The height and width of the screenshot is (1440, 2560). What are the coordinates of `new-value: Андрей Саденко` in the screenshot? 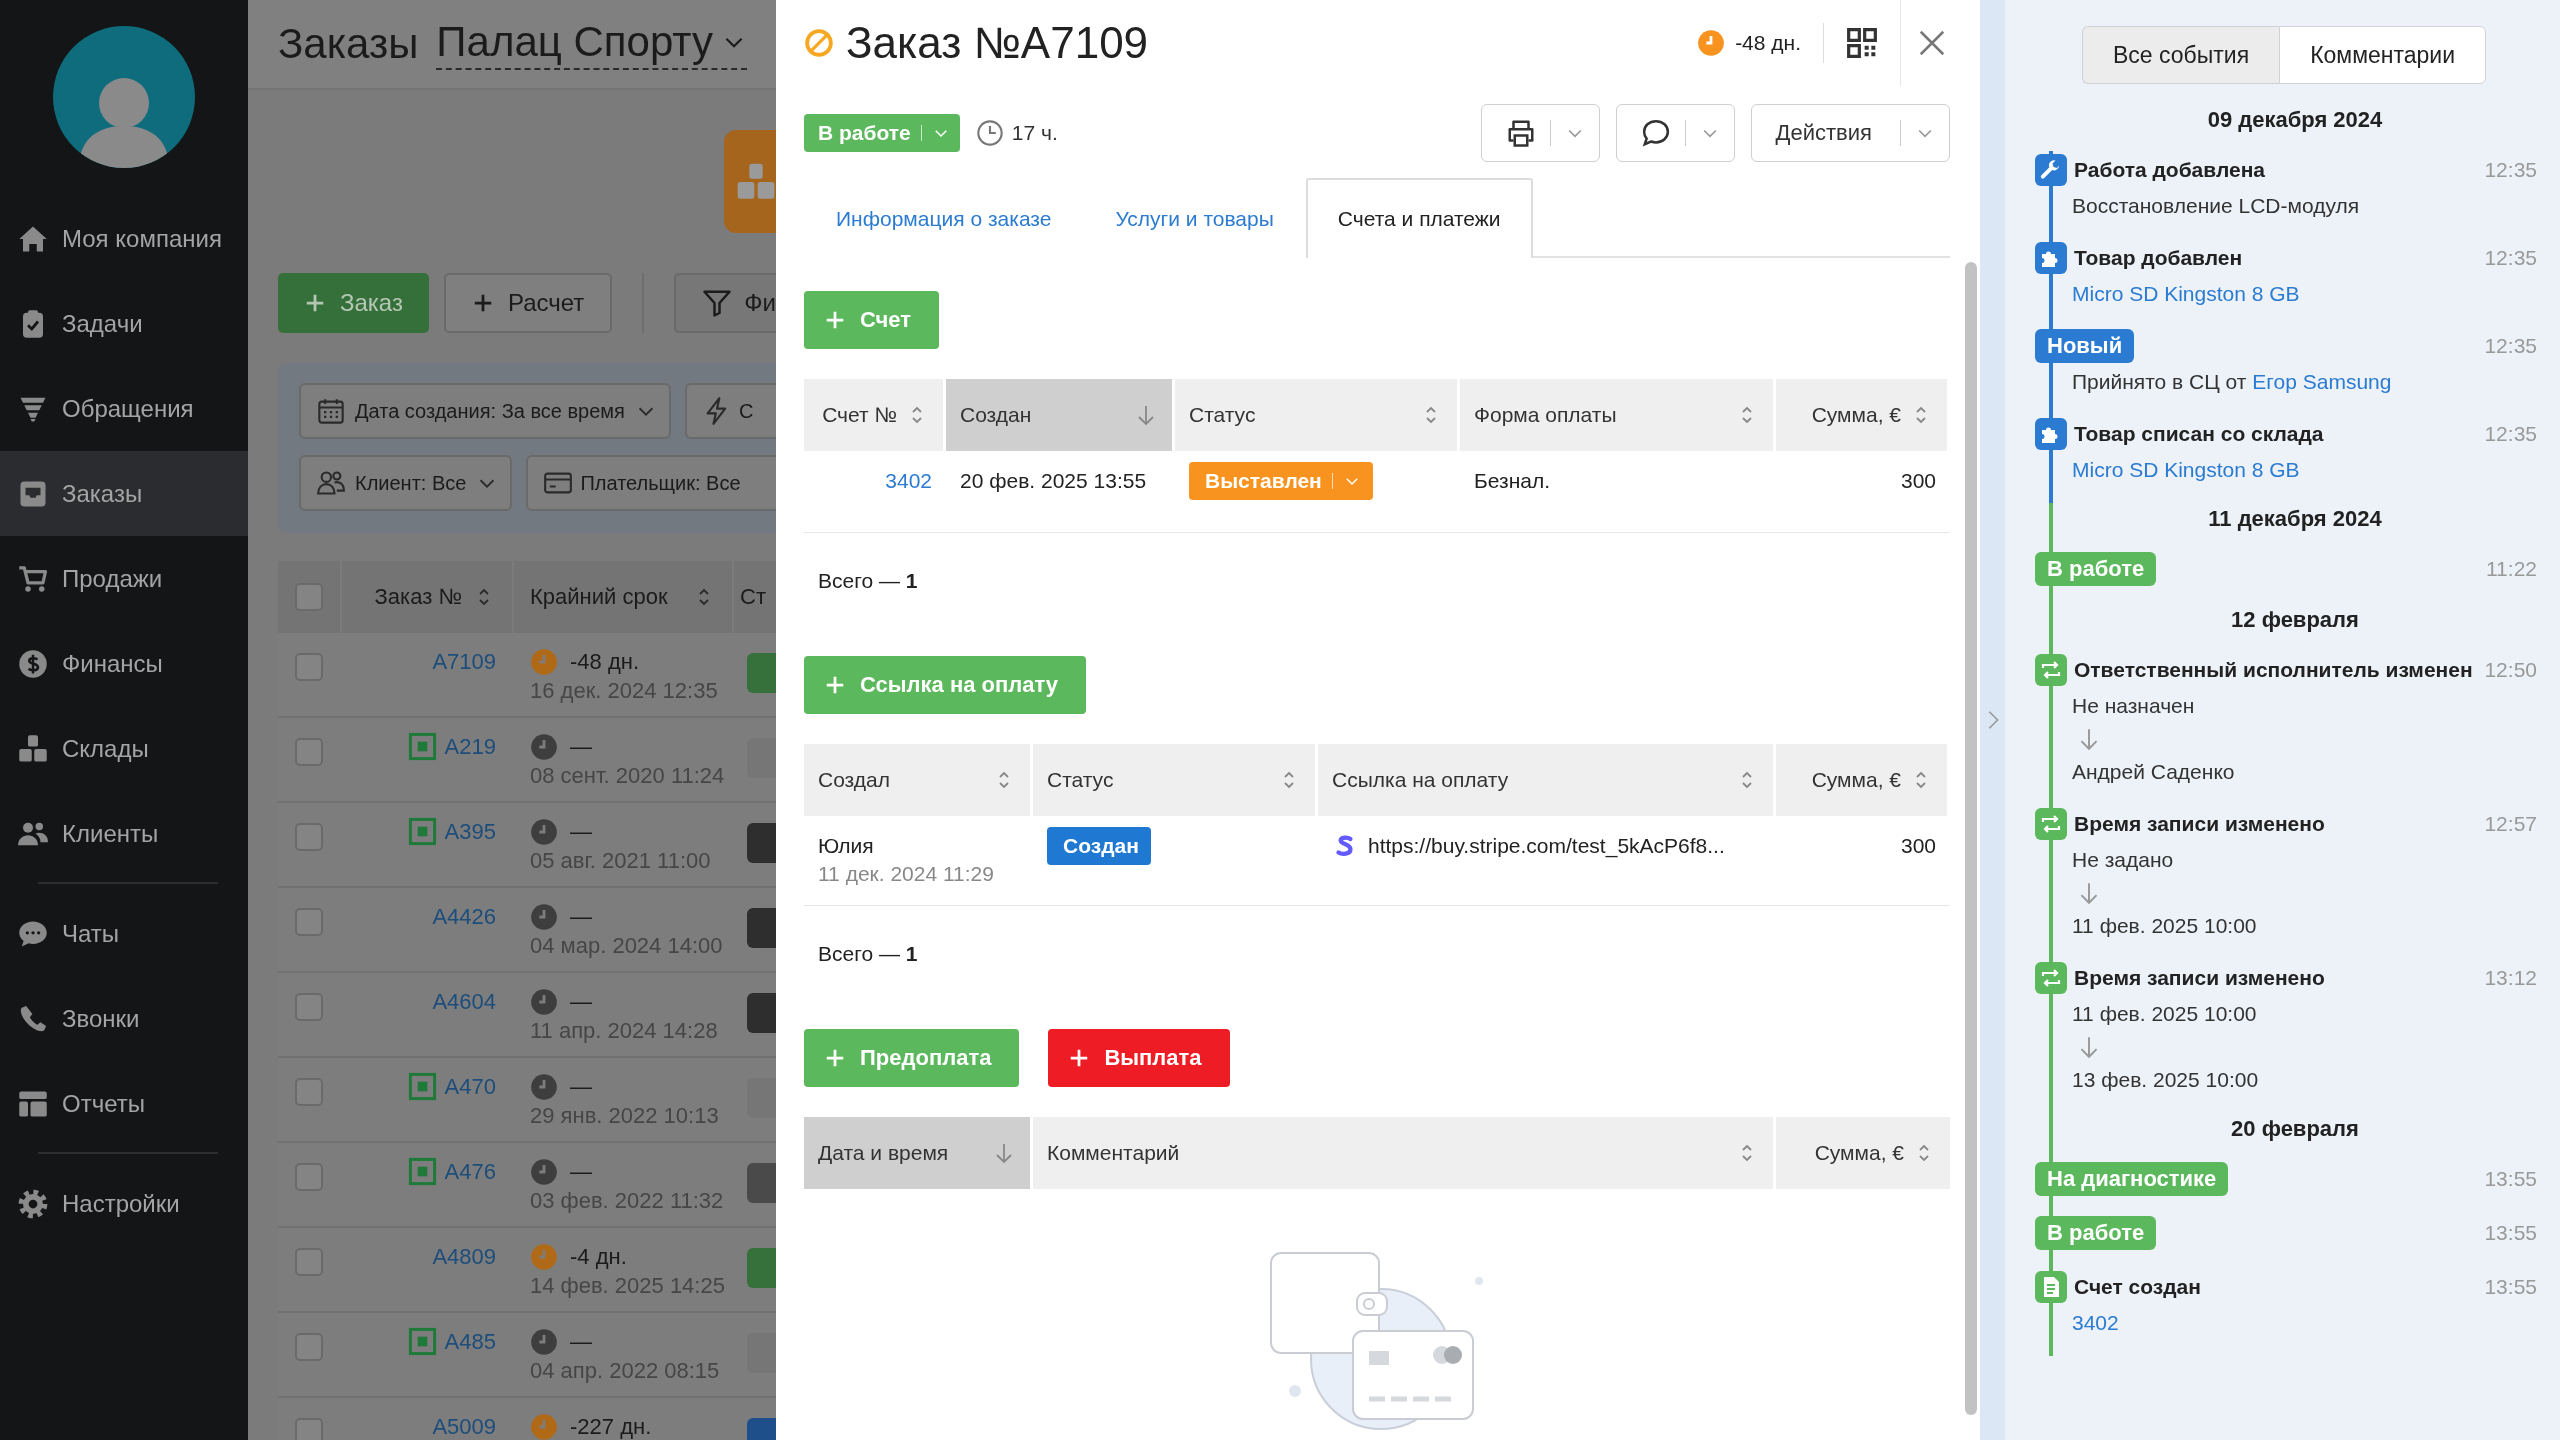 It's located at (2153, 772).